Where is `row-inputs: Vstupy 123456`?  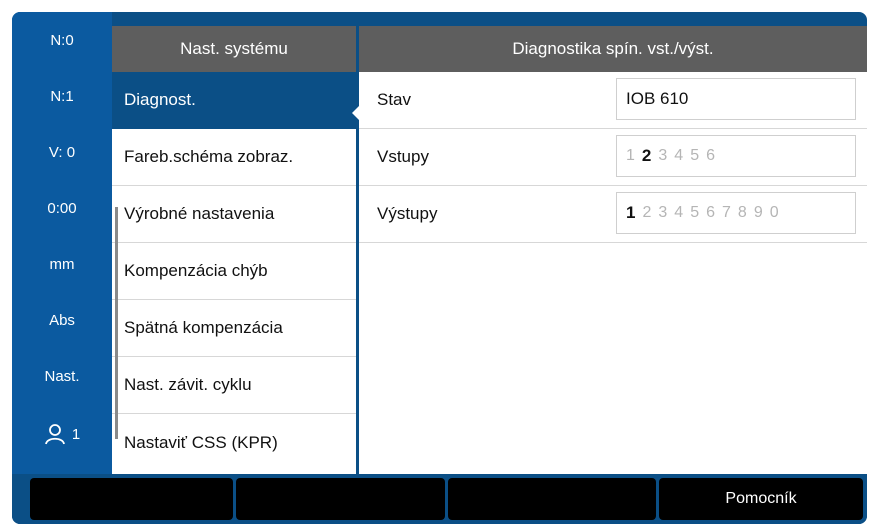
row-inputs: Vstupy 123456 is located at coordinates (613, 157).